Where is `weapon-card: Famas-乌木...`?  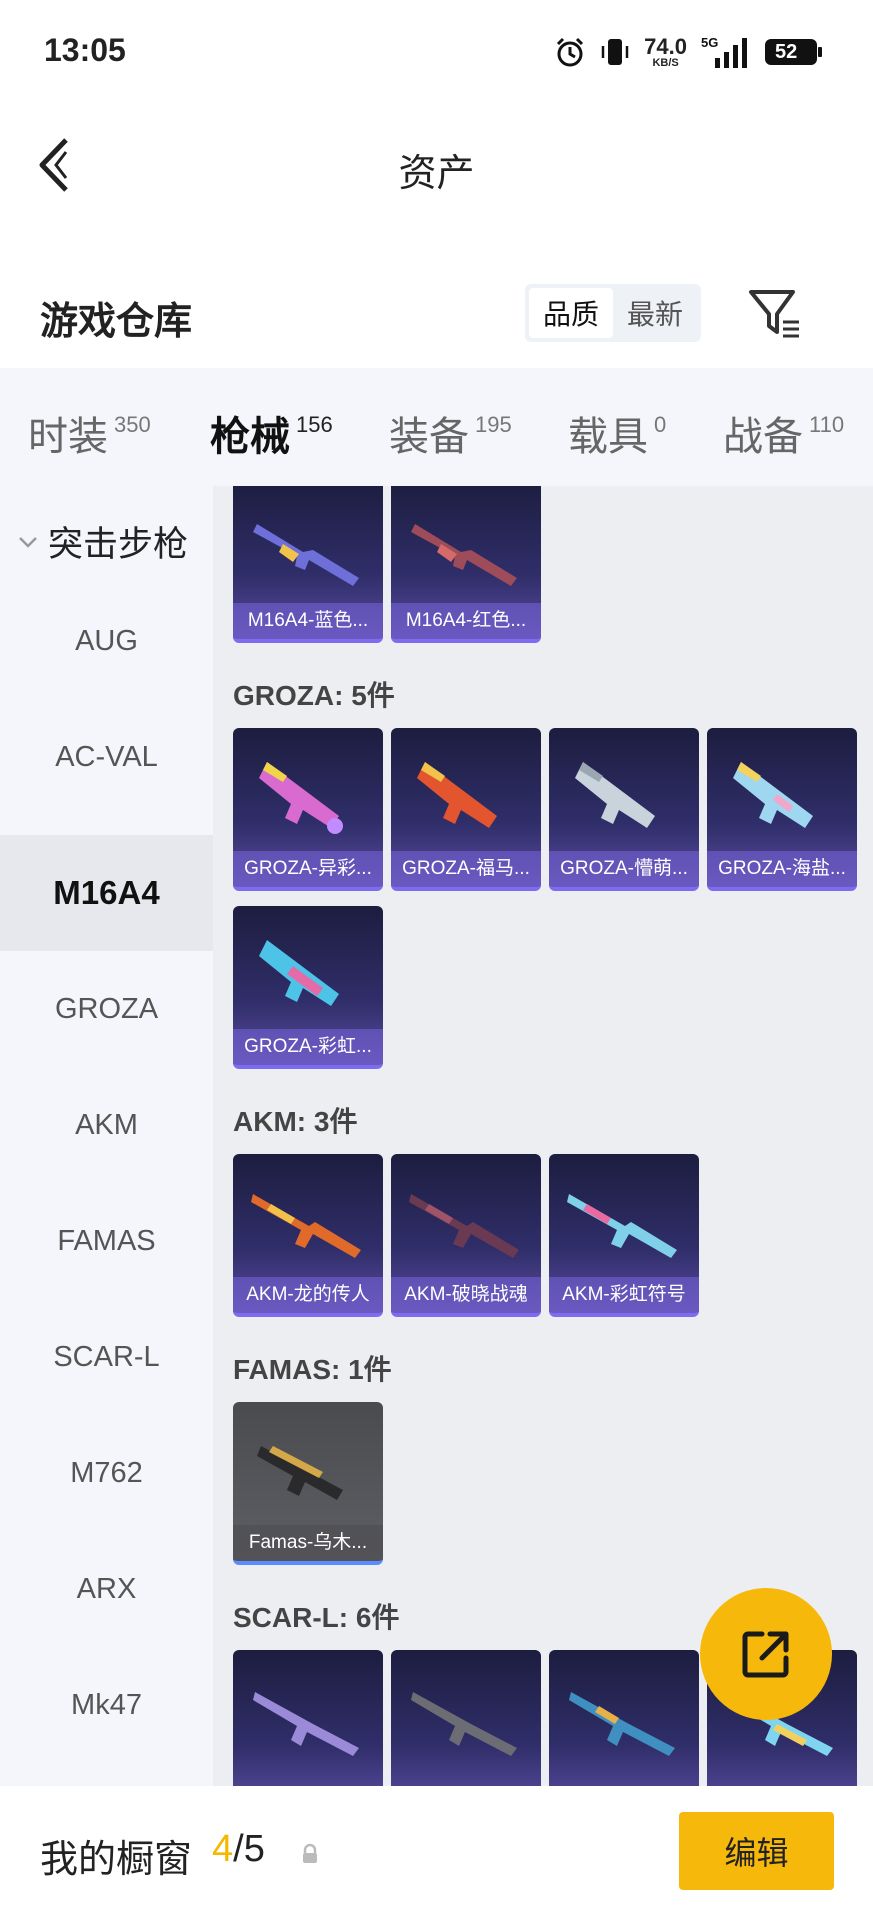 weapon-card: Famas-乌木... is located at coordinates (308, 1483).